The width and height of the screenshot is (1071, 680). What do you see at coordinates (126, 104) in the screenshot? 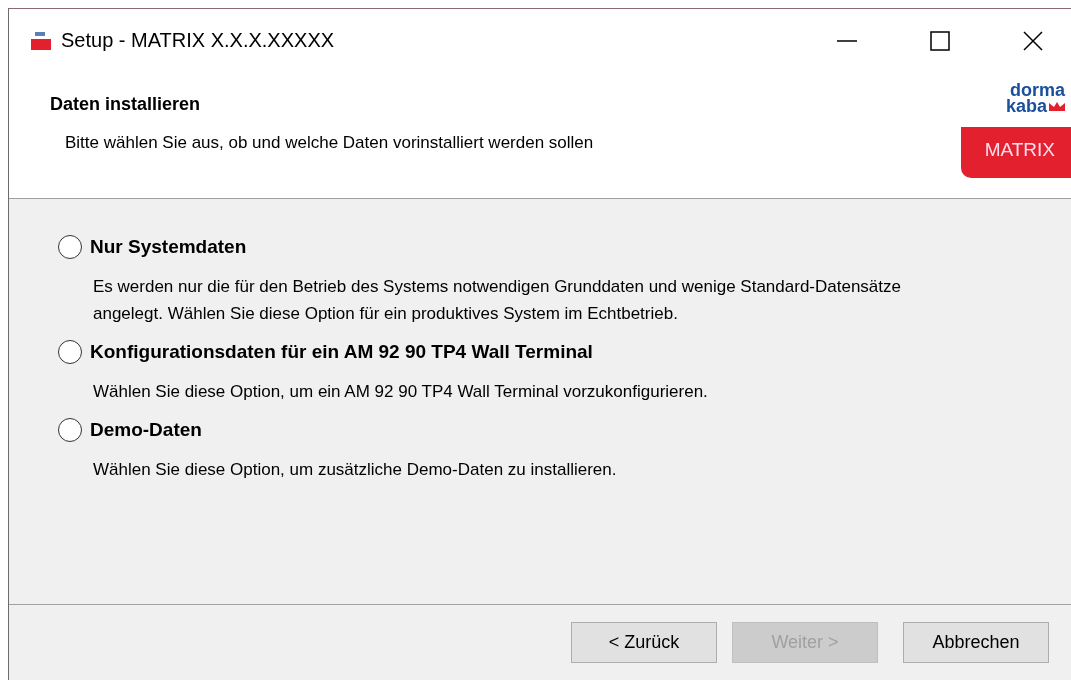
I see `page-title: Daten installieren` at bounding box center [126, 104].